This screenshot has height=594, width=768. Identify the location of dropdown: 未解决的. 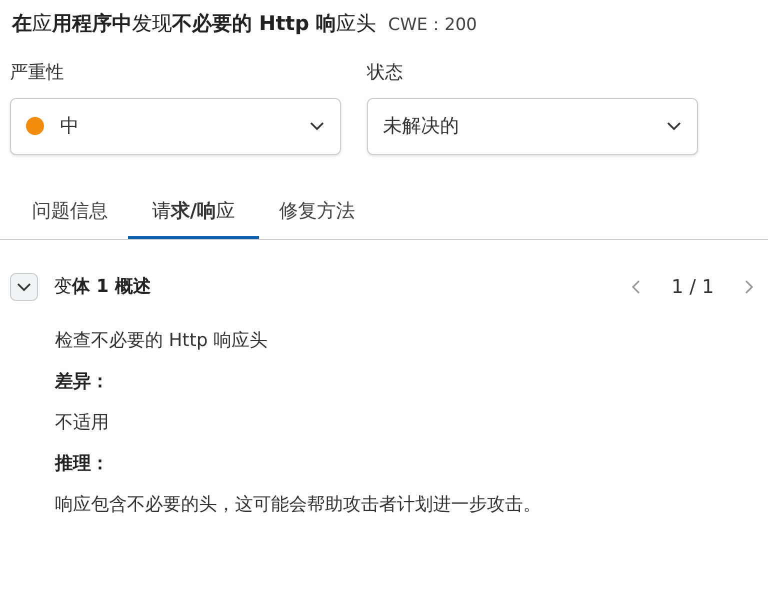
(532, 126).